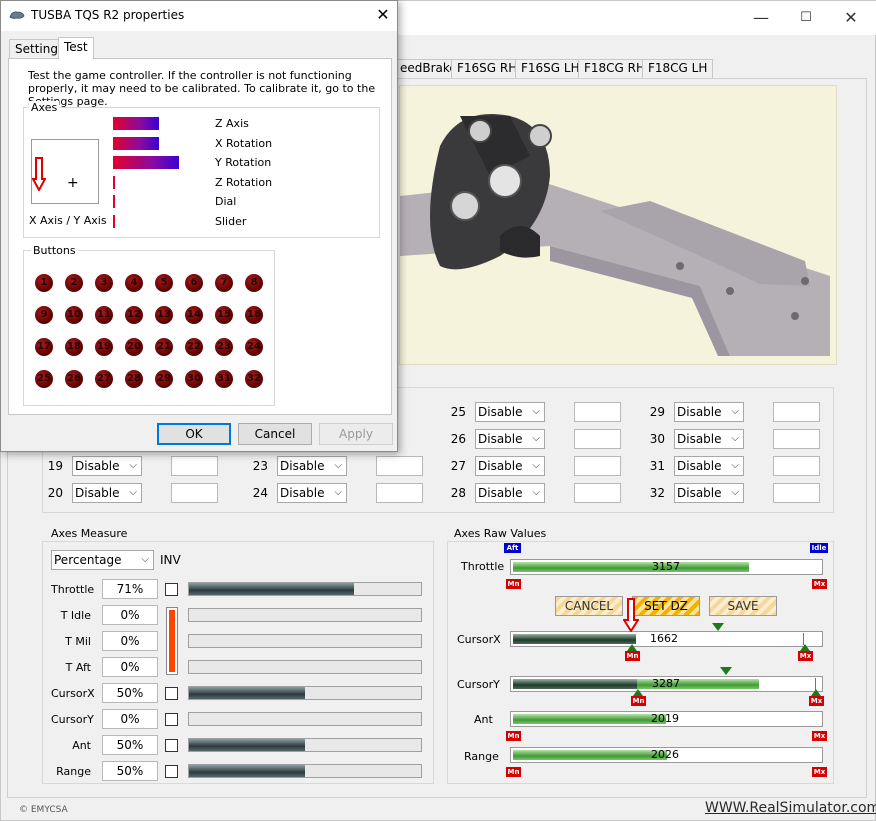  What do you see at coordinates (819, 584) in the screenshot?
I see `throttle-max-marker: Mx` at bounding box center [819, 584].